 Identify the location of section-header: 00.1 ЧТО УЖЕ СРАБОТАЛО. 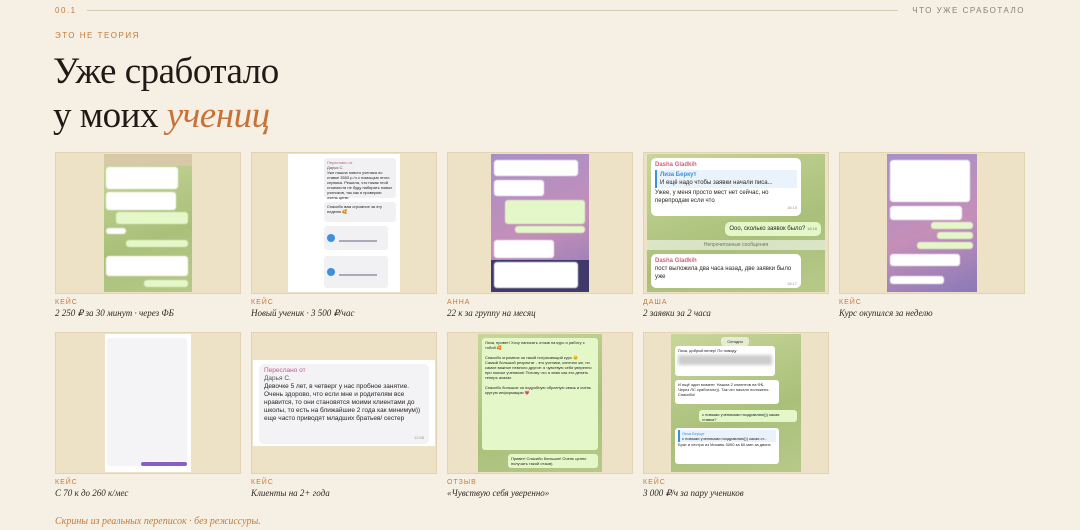
(540, 10).